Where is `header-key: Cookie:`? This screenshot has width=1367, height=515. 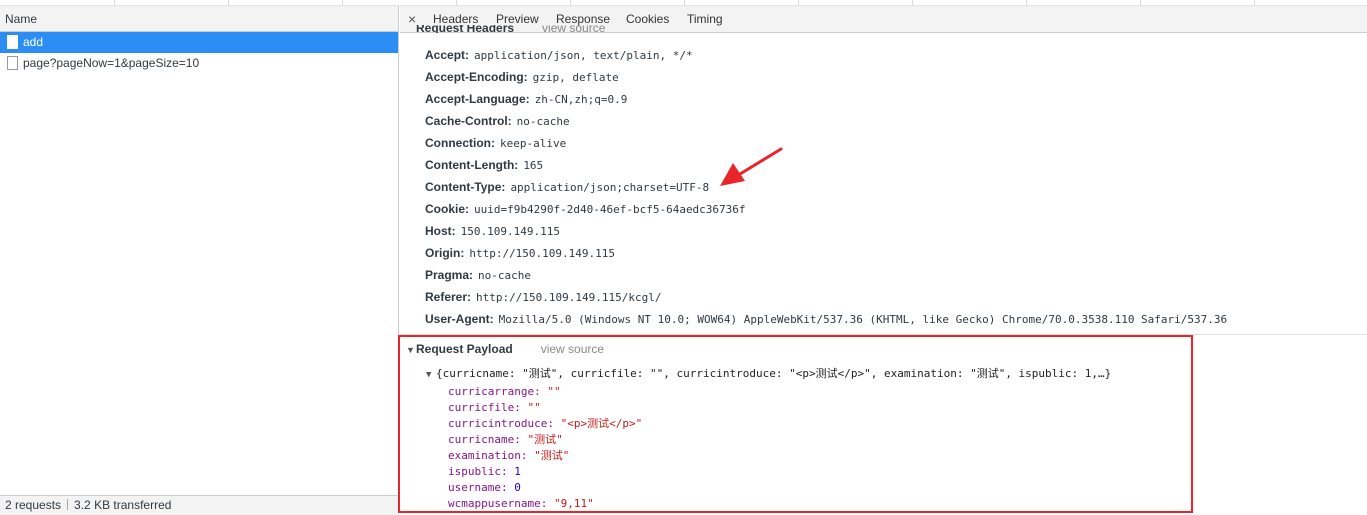 header-key: Cookie: is located at coordinates (447, 209).